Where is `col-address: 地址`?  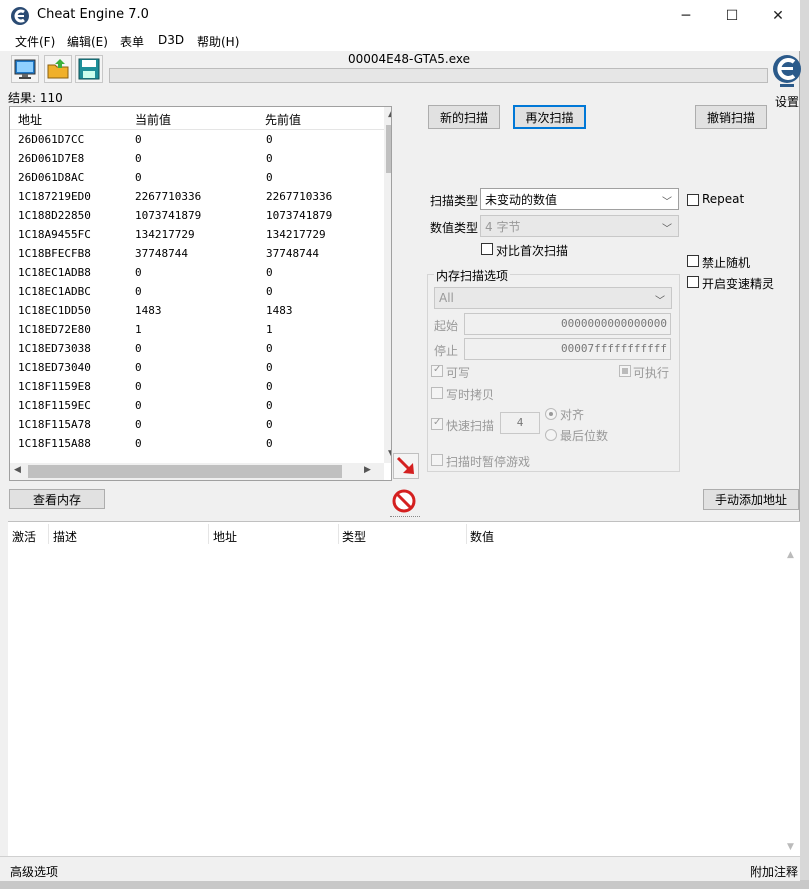
col-address: 地址 is located at coordinates (225, 536).